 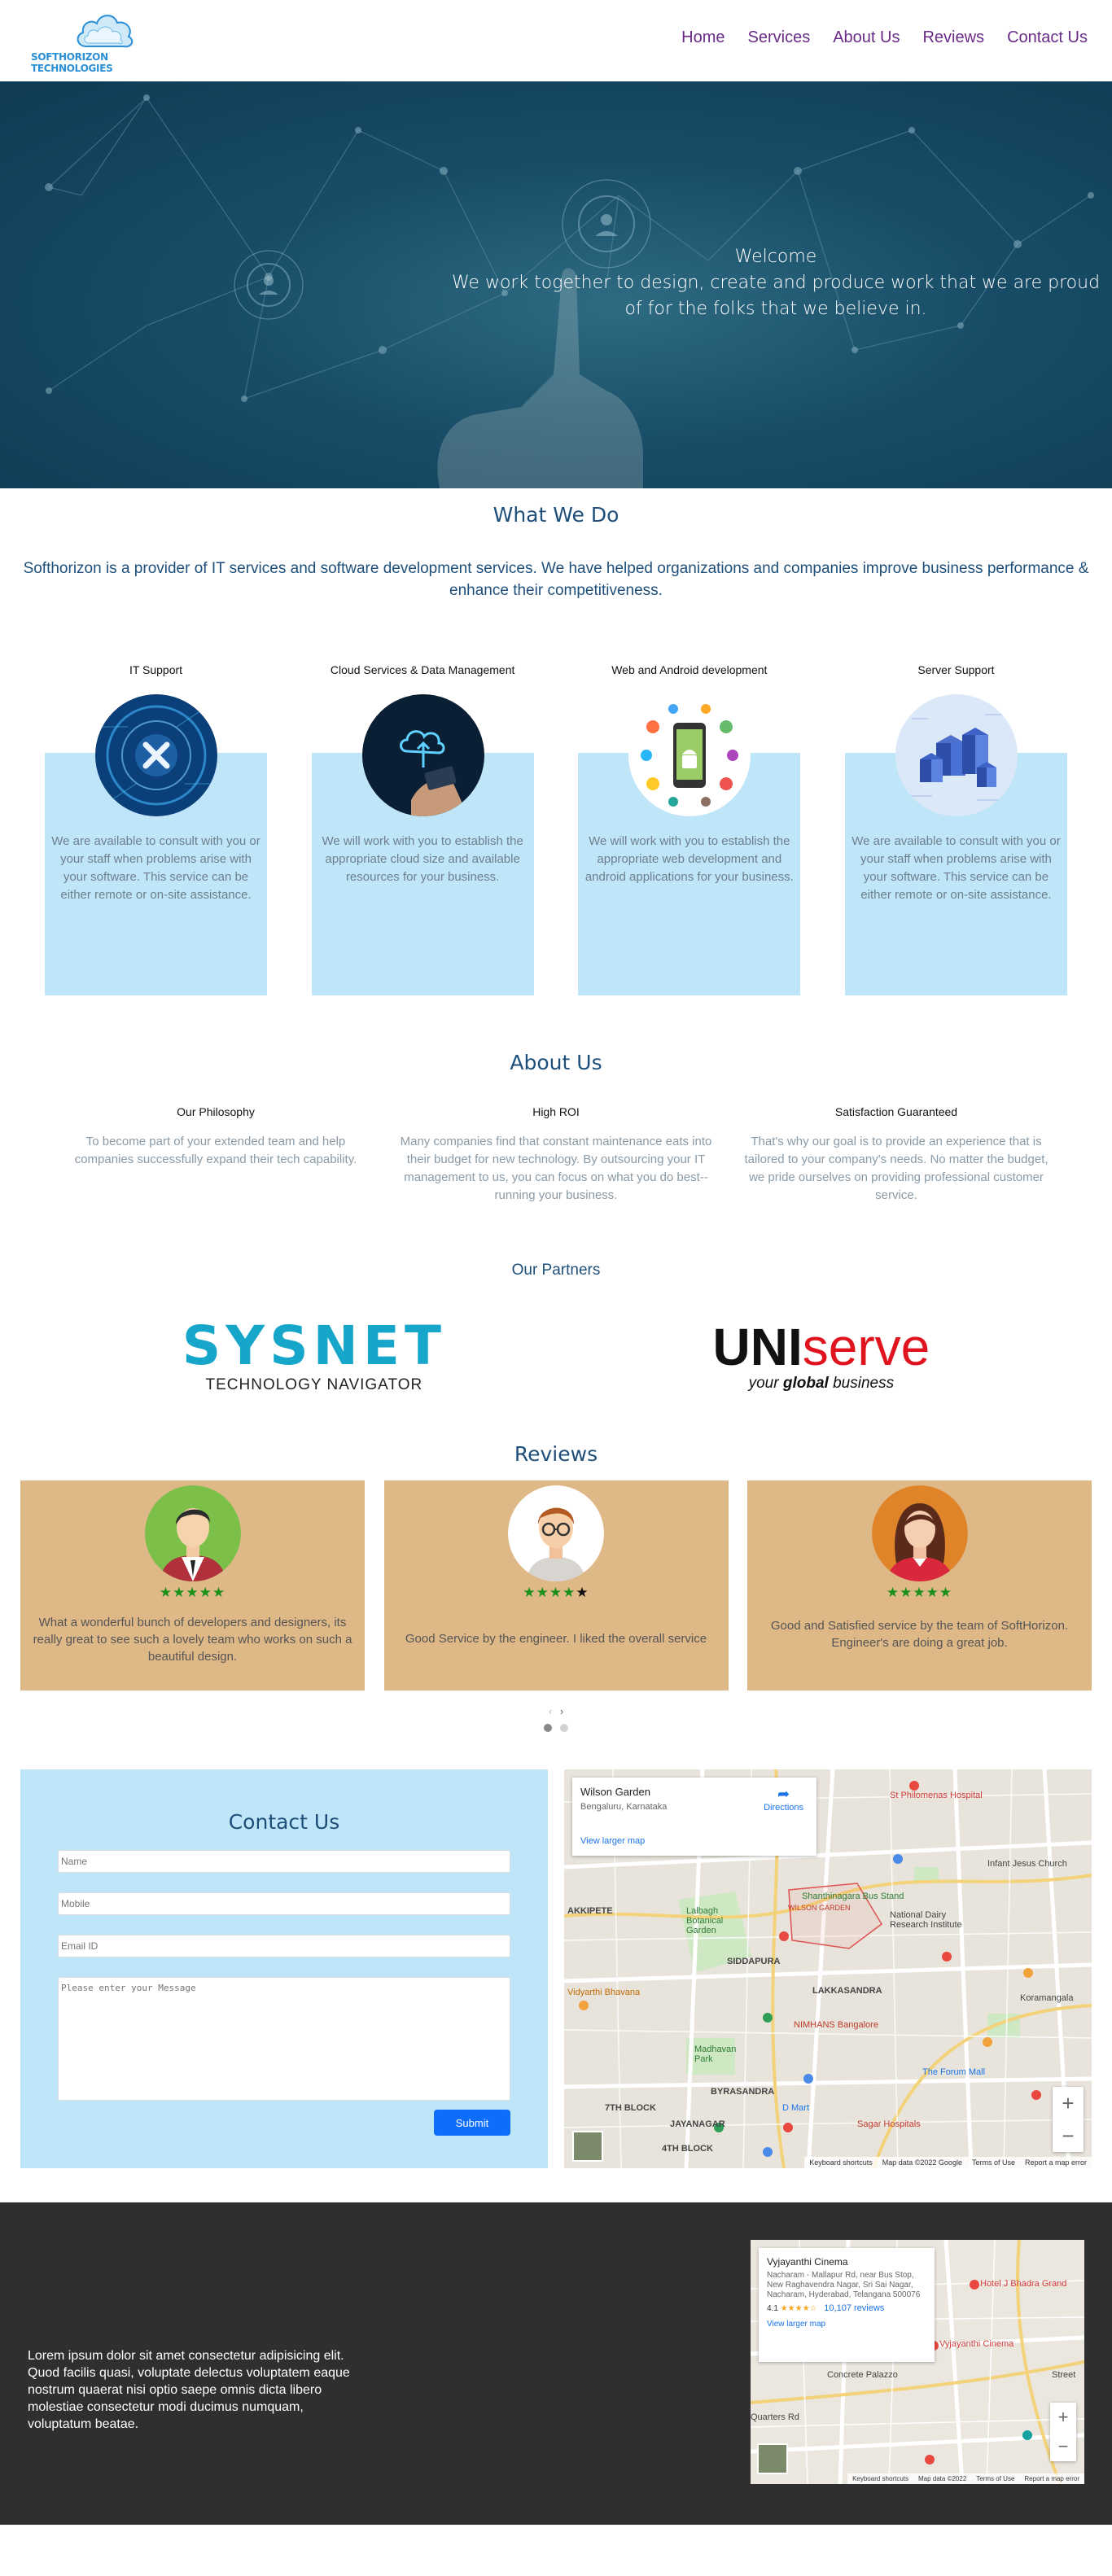 What do you see at coordinates (314, 1356) in the screenshot?
I see `sysnet-logo: SYSNET TECHNOLOGY NAVIGATOR` at bounding box center [314, 1356].